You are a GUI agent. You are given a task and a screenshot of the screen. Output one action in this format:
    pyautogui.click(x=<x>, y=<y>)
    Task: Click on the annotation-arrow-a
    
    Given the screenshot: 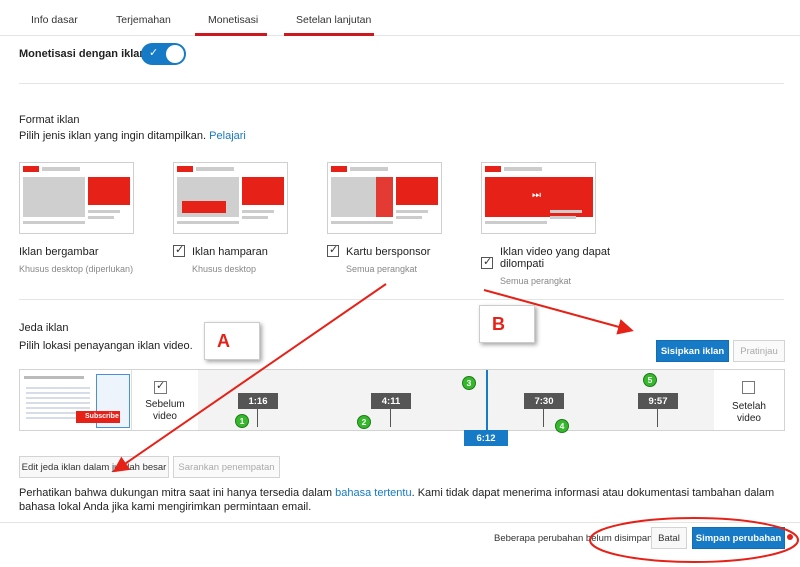 What is the action you would take?
    pyautogui.click(x=249, y=378)
    